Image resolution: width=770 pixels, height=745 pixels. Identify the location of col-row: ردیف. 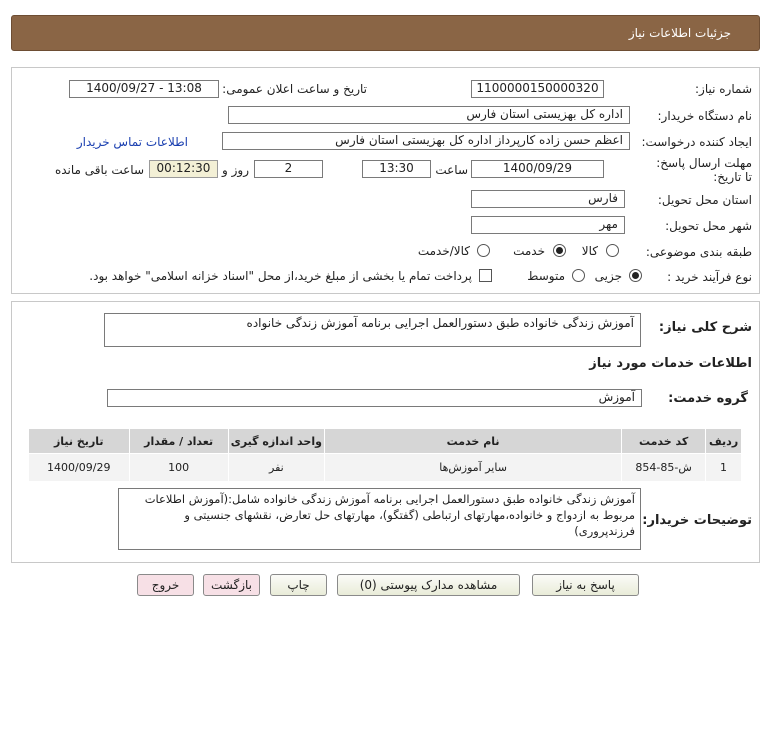
(723, 441).